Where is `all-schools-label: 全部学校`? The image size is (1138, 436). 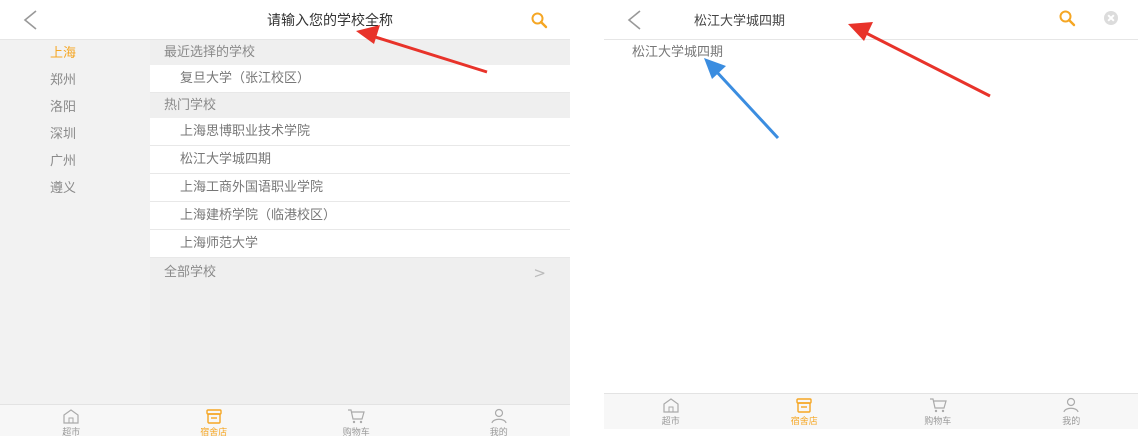
all-schools-label: 全部学校 is located at coordinates (190, 272).